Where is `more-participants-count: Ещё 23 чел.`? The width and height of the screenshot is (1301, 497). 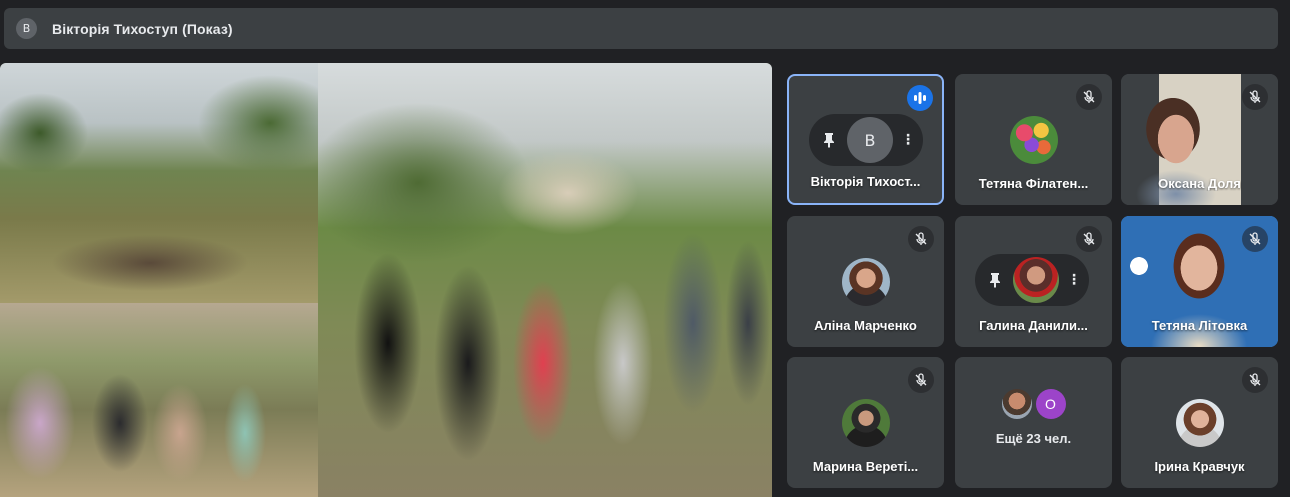 more-participants-count: Ещё 23 чел. is located at coordinates (1033, 438).